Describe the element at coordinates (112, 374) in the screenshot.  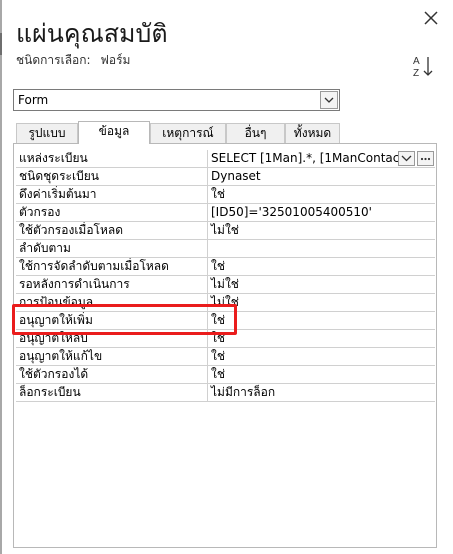
I see `property-label: ใช้ตัวกรองได้` at that location.